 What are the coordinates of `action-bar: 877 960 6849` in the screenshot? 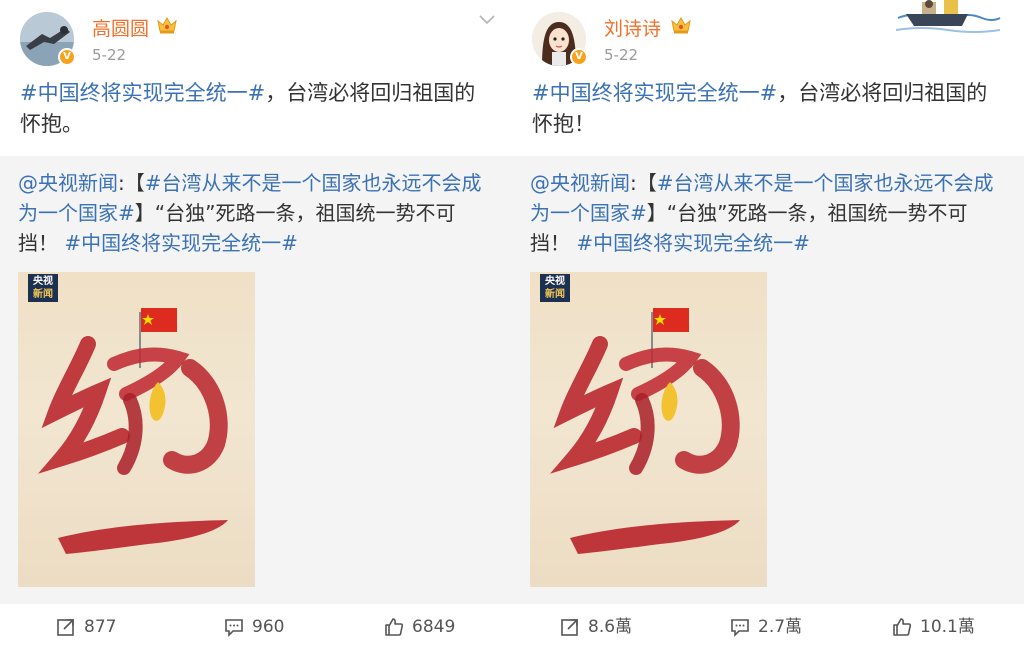 It's located at (256, 626).